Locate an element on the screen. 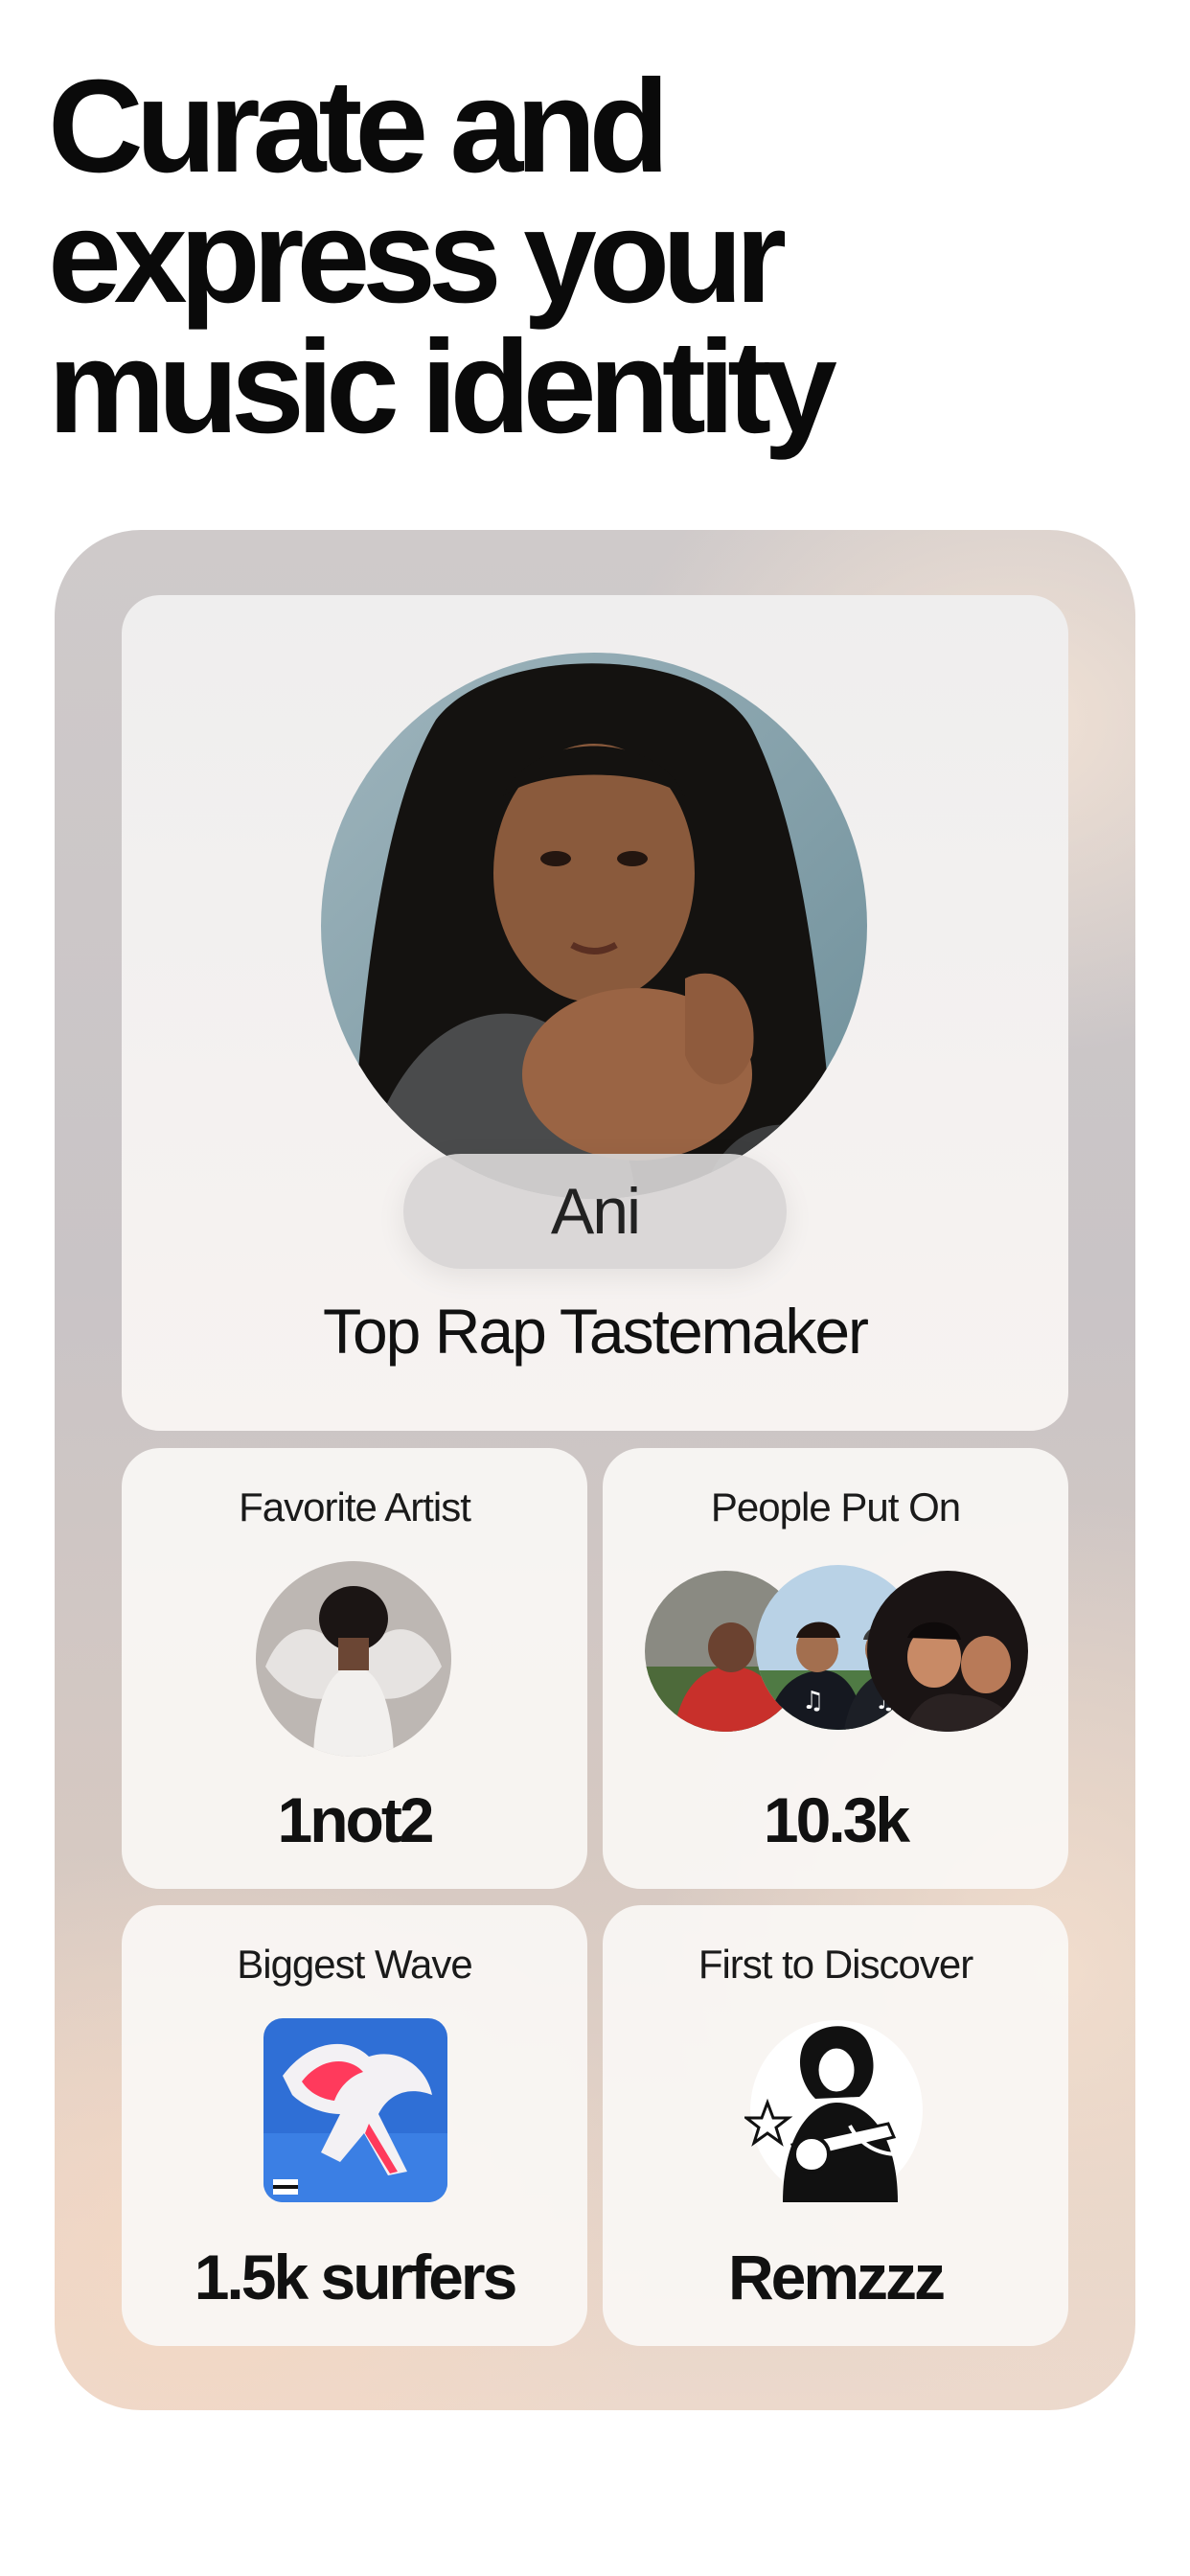 The width and height of the screenshot is (1190, 2576). headline-line-3: music identity is located at coordinates (443, 387).